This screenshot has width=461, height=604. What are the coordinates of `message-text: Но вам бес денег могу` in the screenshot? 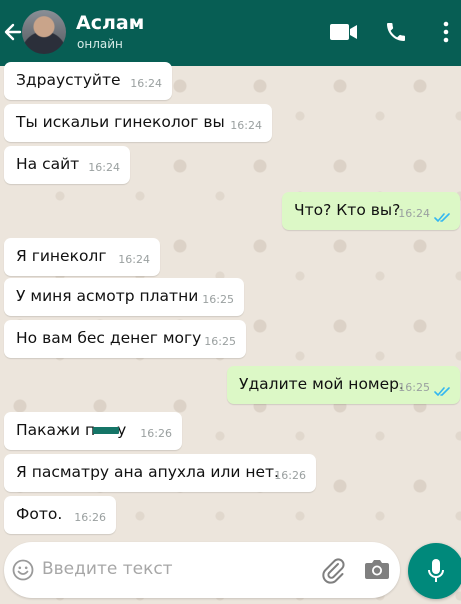 It's located at (109, 338).